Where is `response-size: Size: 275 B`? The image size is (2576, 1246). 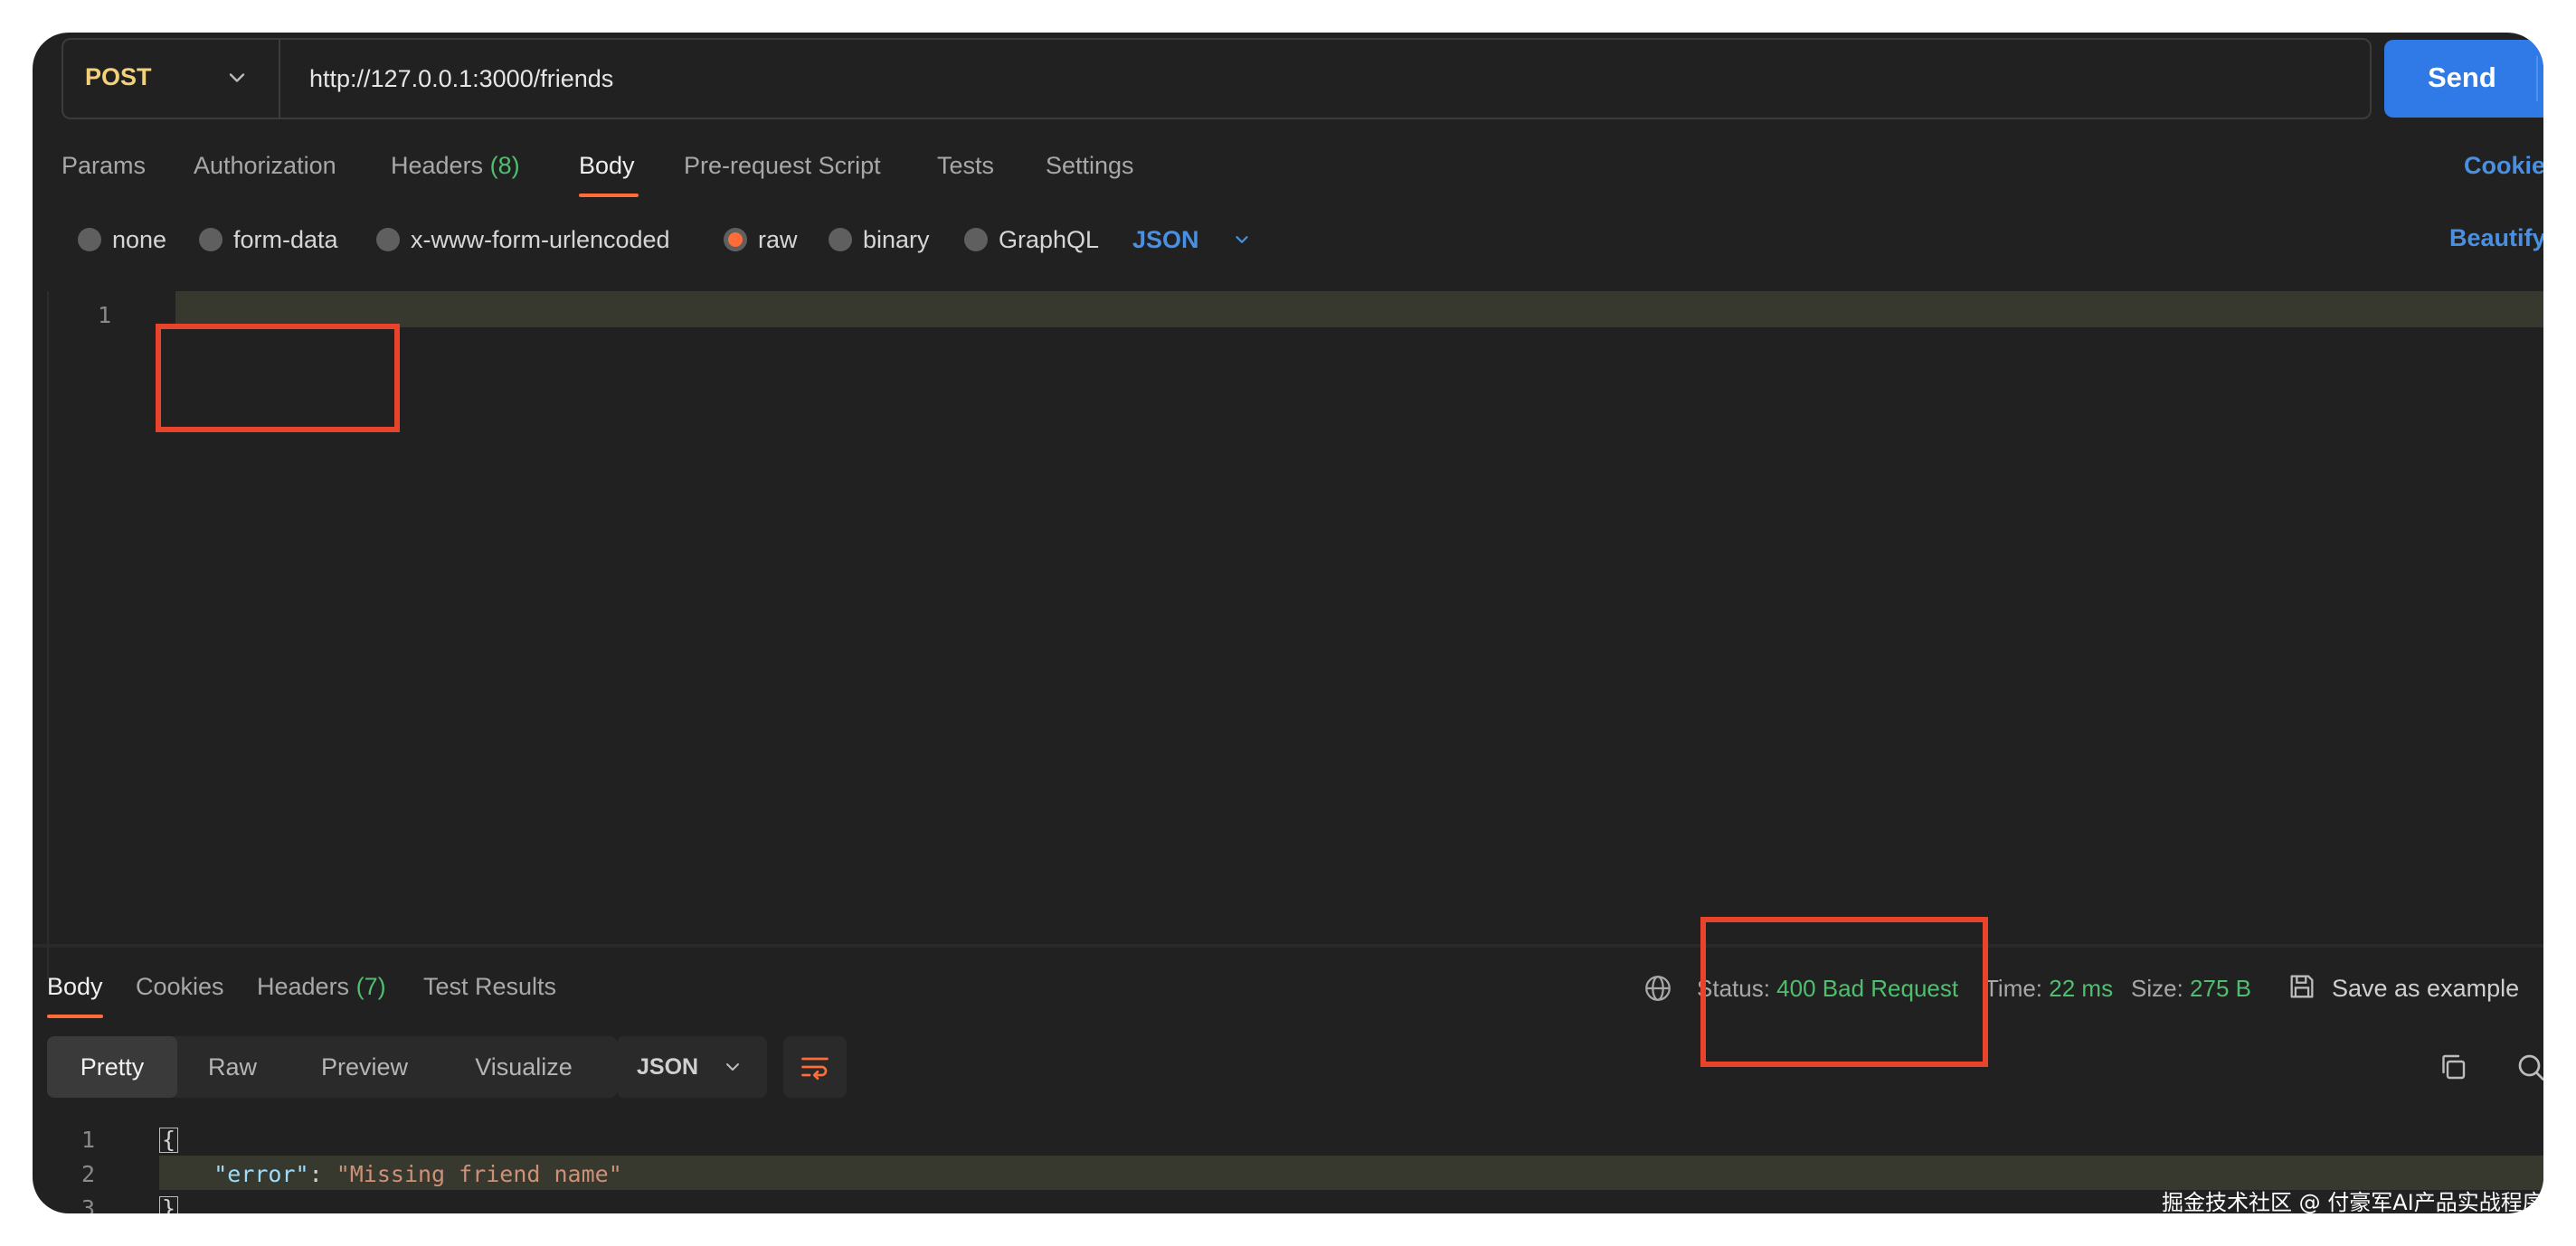 response-size: Size: 275 B is located at coordinates (2191, 989).